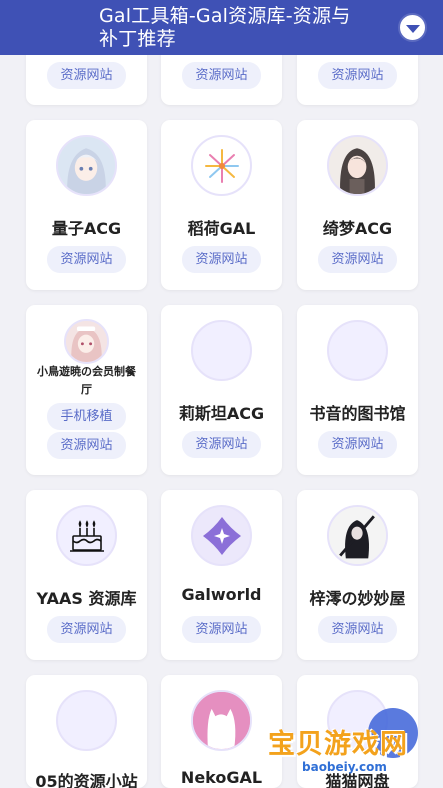  What do you see at coordinates (344, 767) in the screenshot?
I see `watermark-url: baobeiy.com` at bounding box center [344, 767].